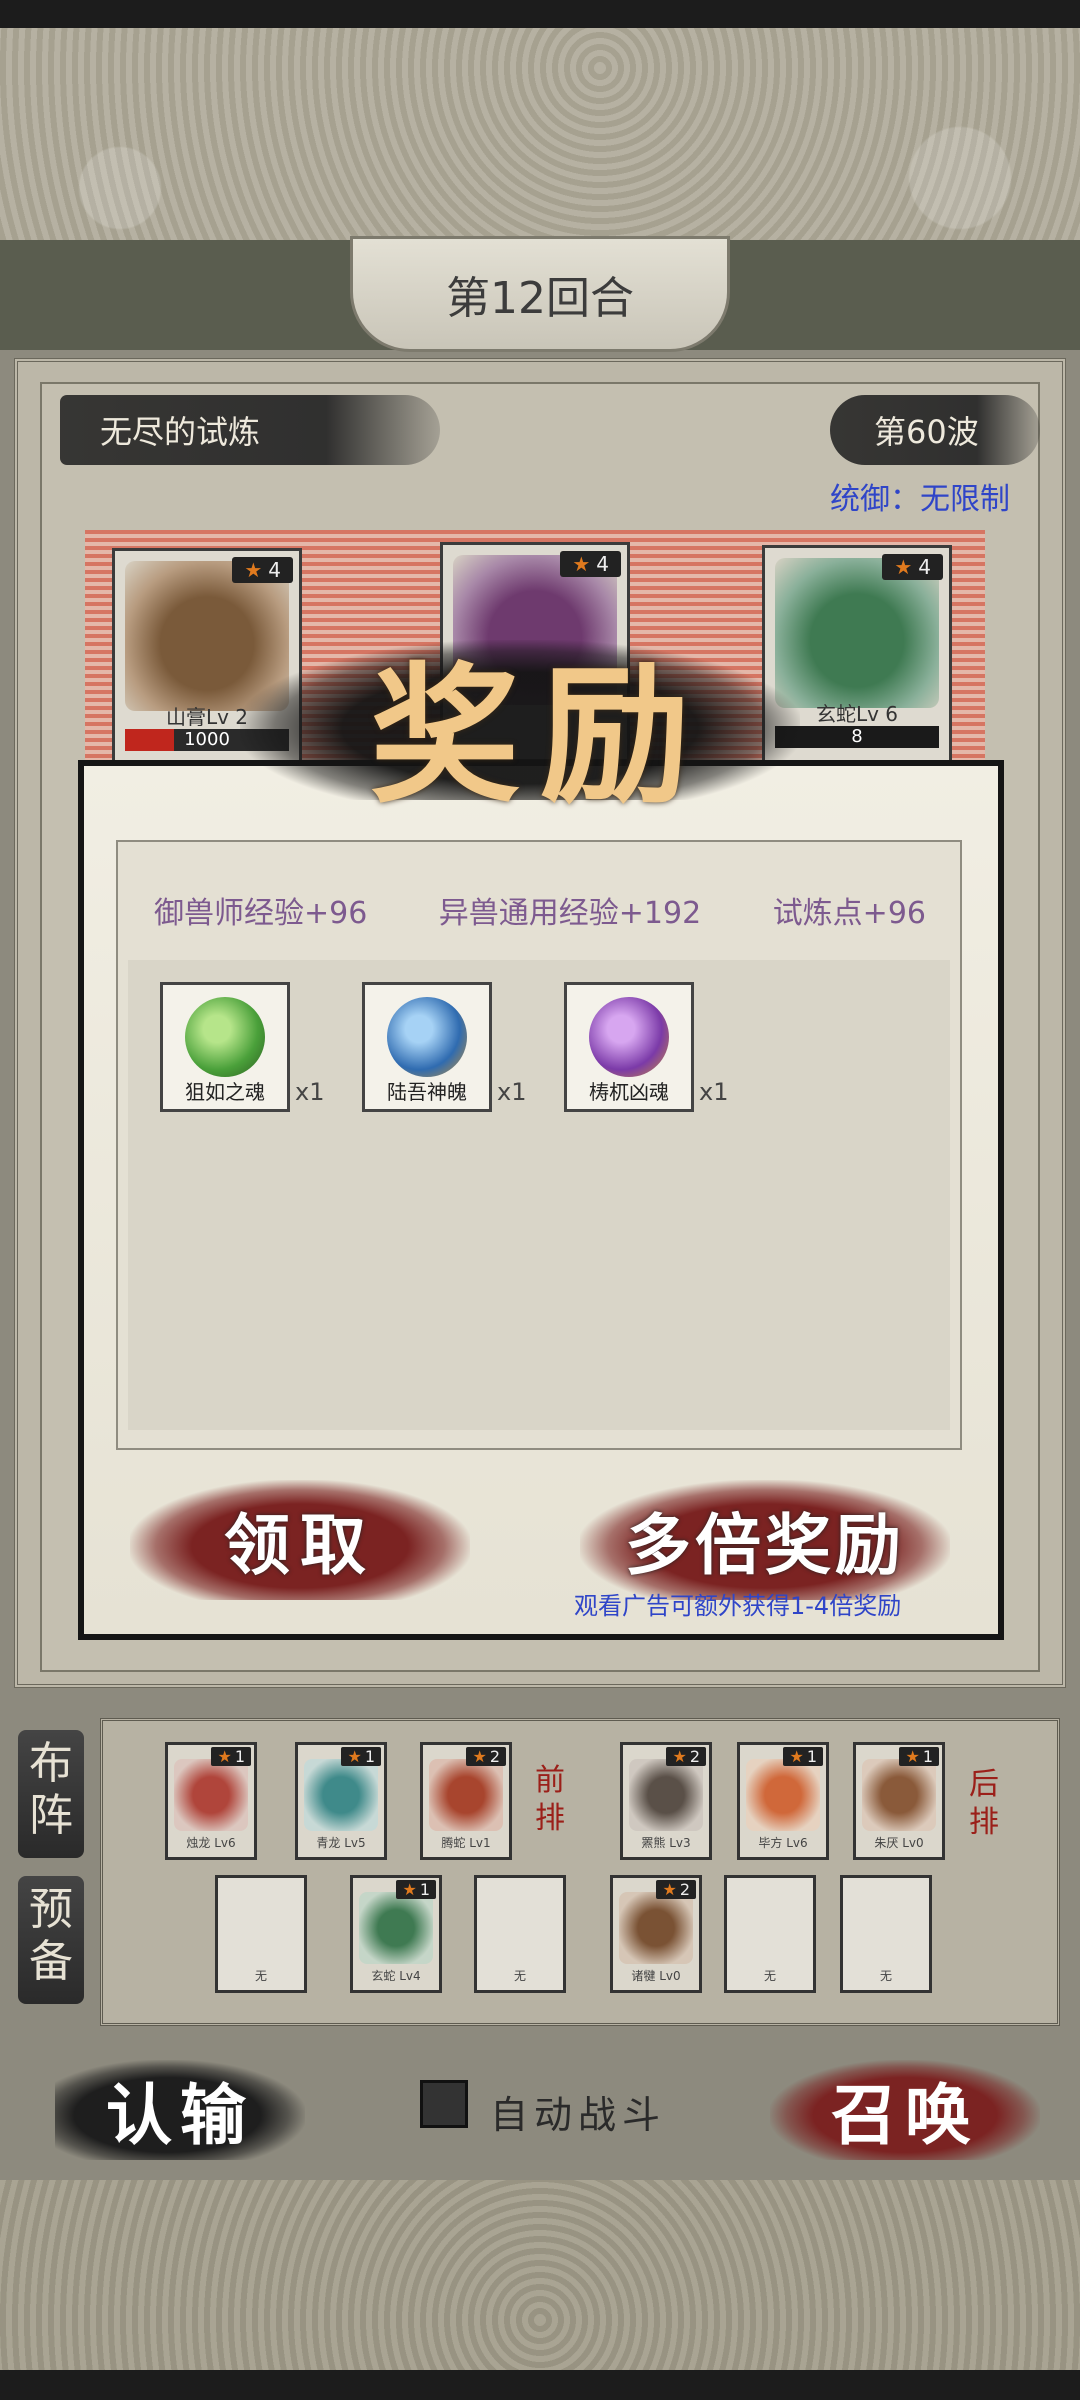 The width and height of the screenshot is (1080, 2400). I want to click on cloud-decoration-top, so click(540, 143).